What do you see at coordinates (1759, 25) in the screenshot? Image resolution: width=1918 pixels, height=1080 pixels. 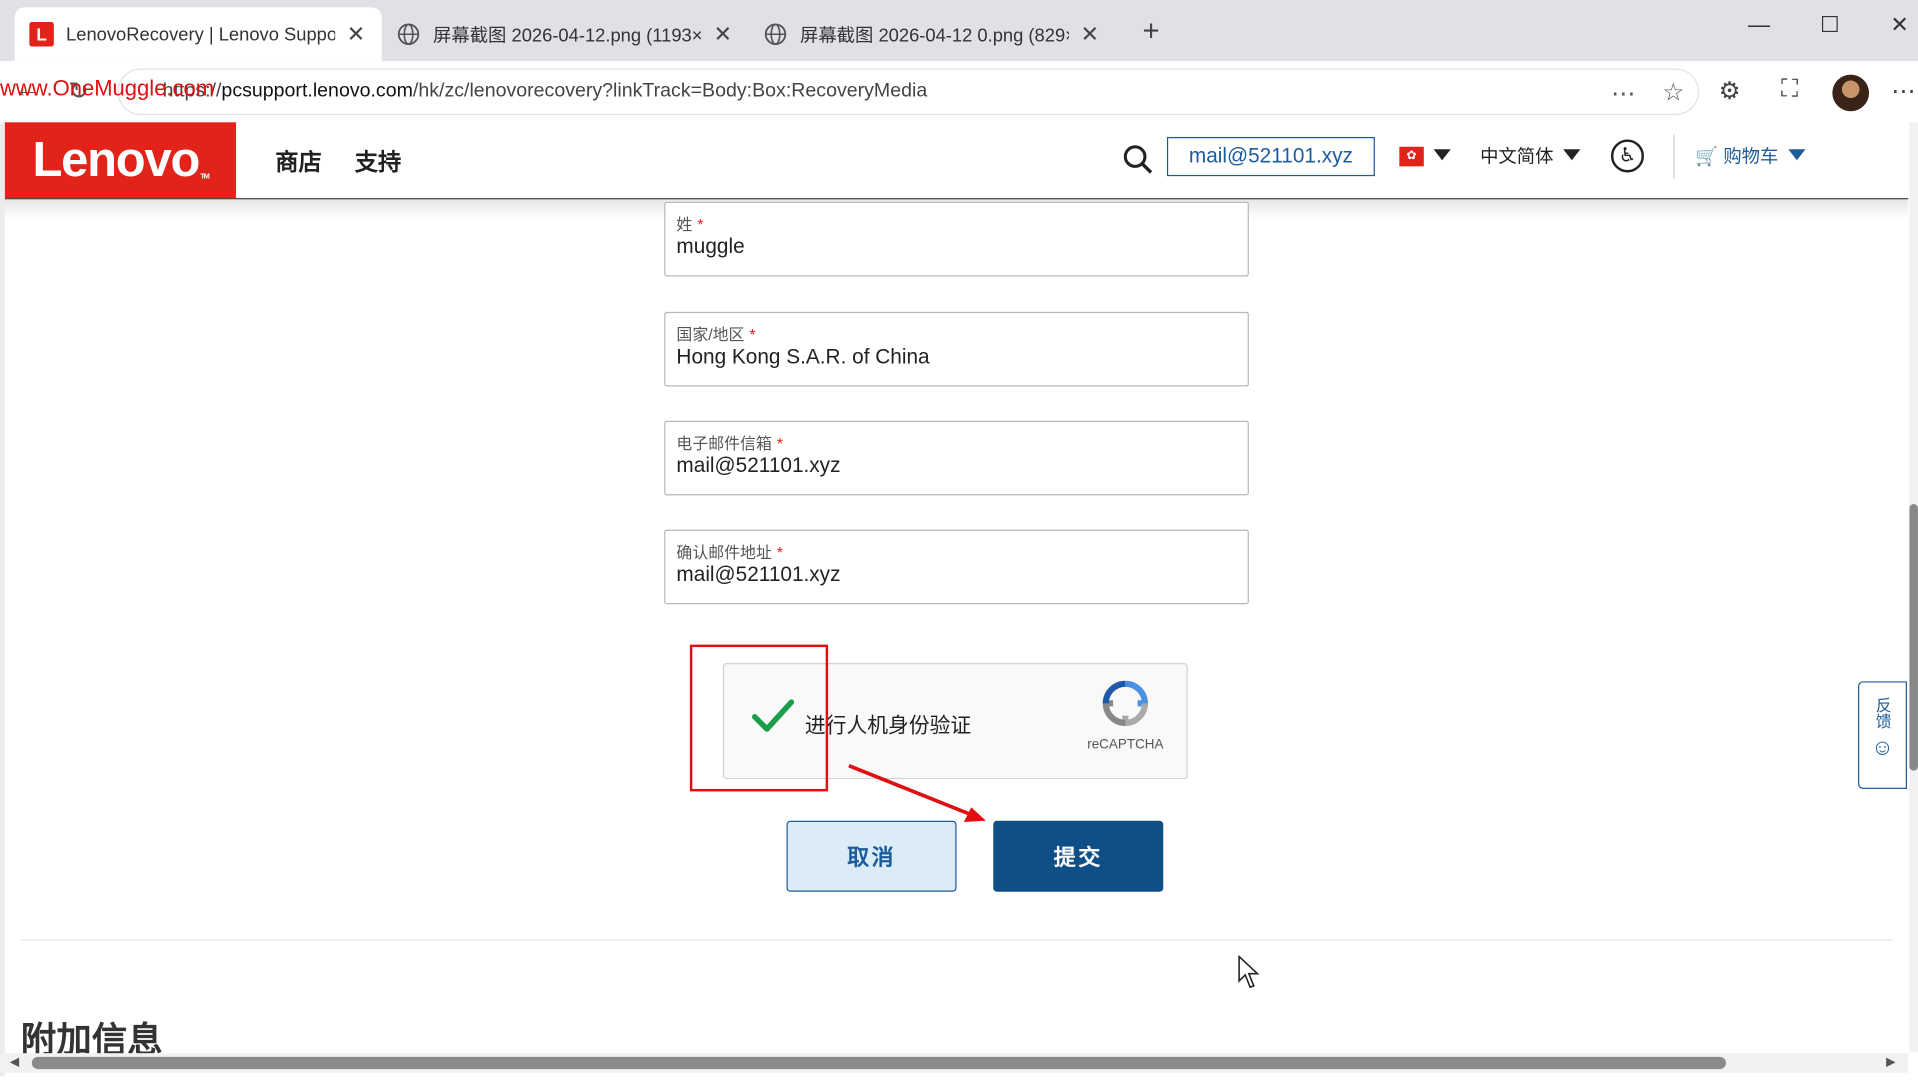 I see `minimize-button: —` at bounding box center [1759, 25].